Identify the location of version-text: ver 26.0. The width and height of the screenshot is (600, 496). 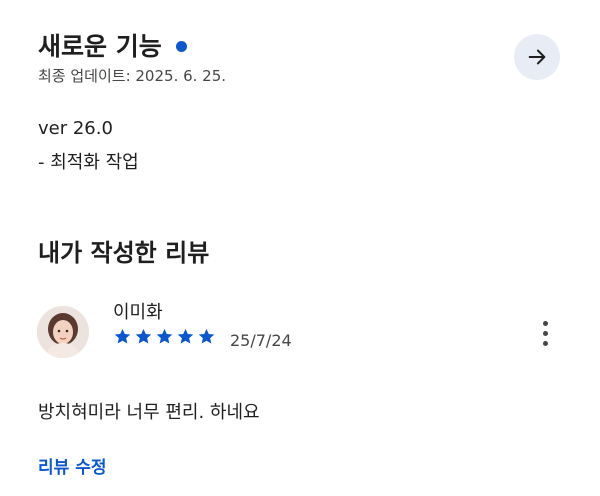
(75, 128).